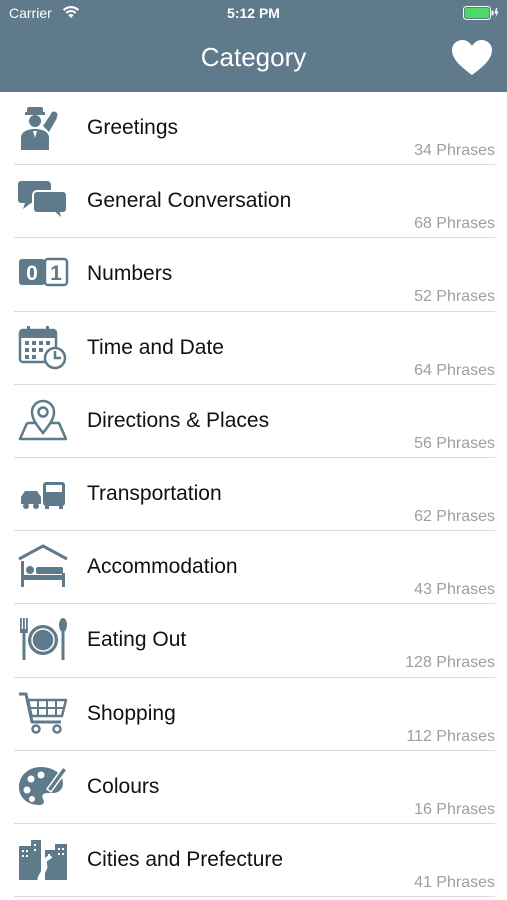 This screenshot has height=900, width=507. I want to click on heart-icon, so click(472, 58).